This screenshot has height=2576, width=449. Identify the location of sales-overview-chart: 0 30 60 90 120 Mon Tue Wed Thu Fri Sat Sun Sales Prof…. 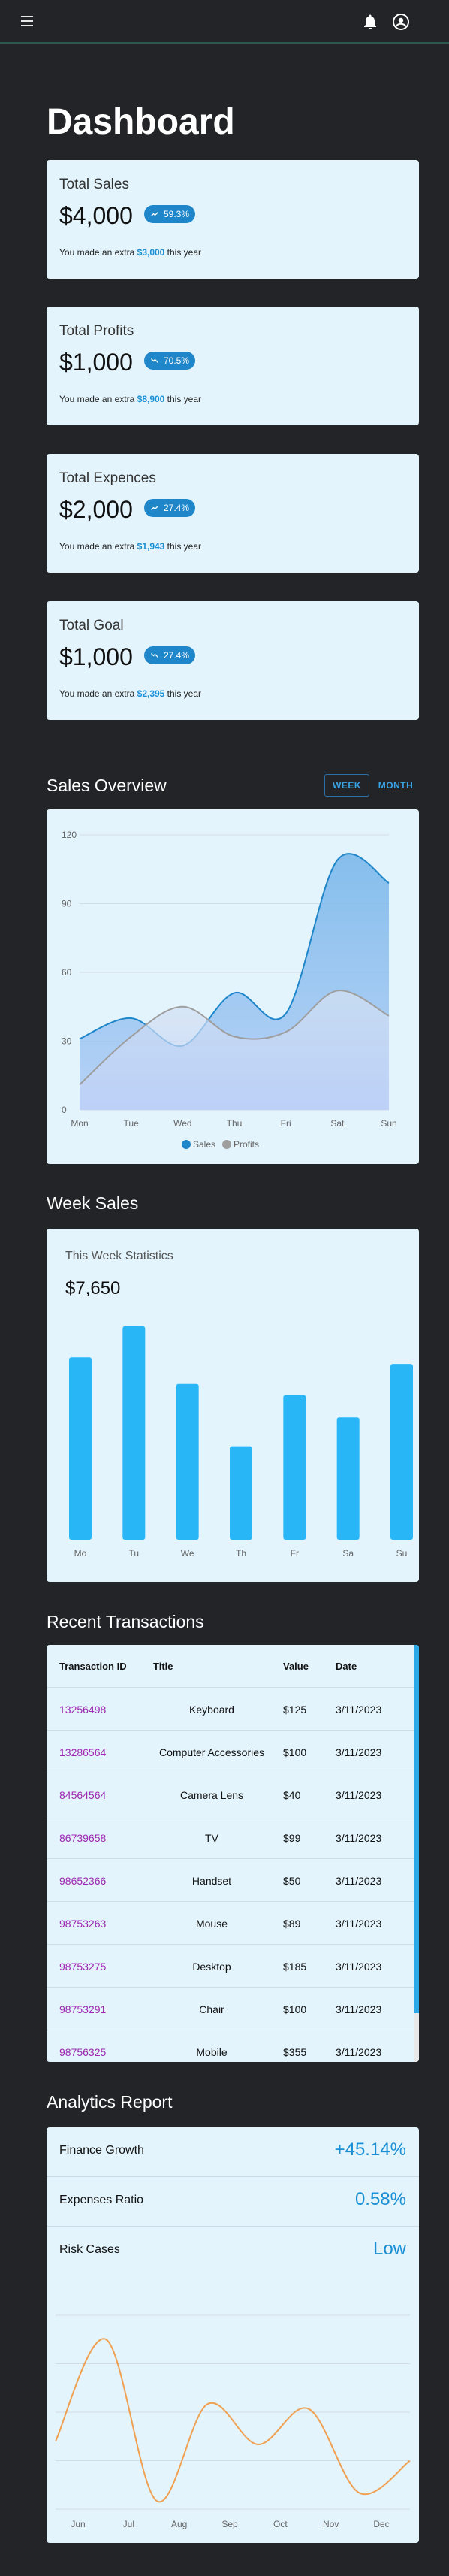
(230, 990).